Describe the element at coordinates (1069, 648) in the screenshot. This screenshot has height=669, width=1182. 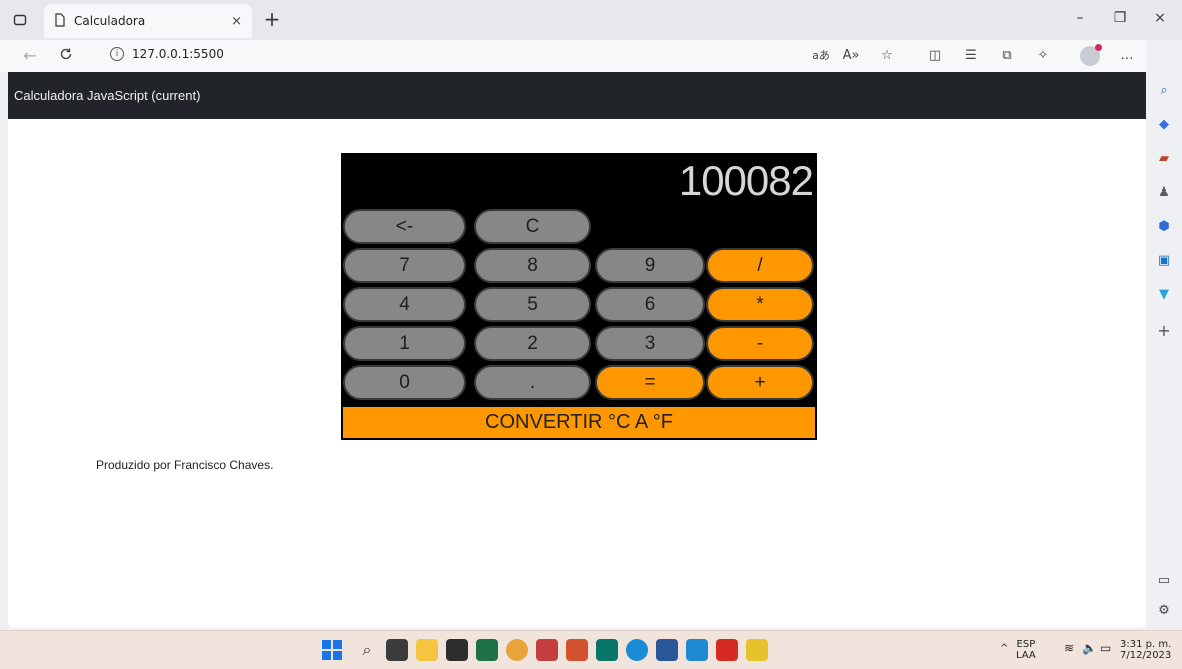
I see `wifi-icon: ≋` at that location.